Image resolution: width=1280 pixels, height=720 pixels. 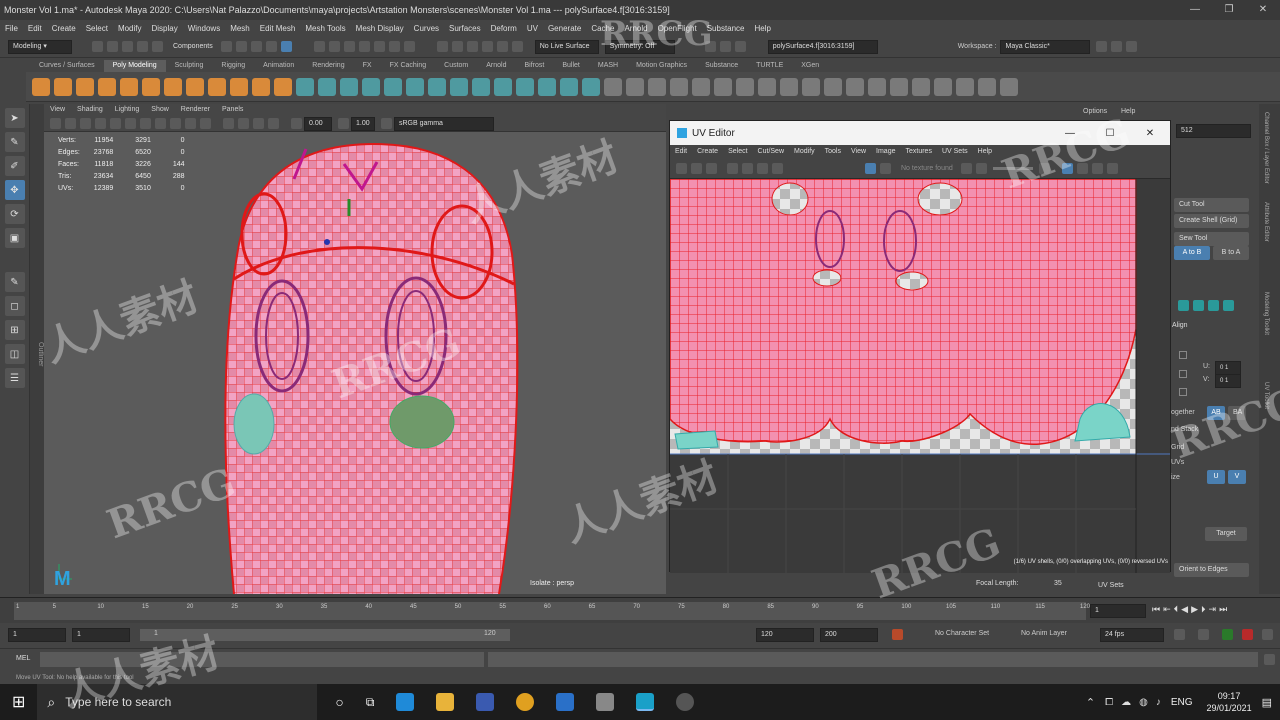 I want to click on uv-frame-icon, so click(x=696, y=168).